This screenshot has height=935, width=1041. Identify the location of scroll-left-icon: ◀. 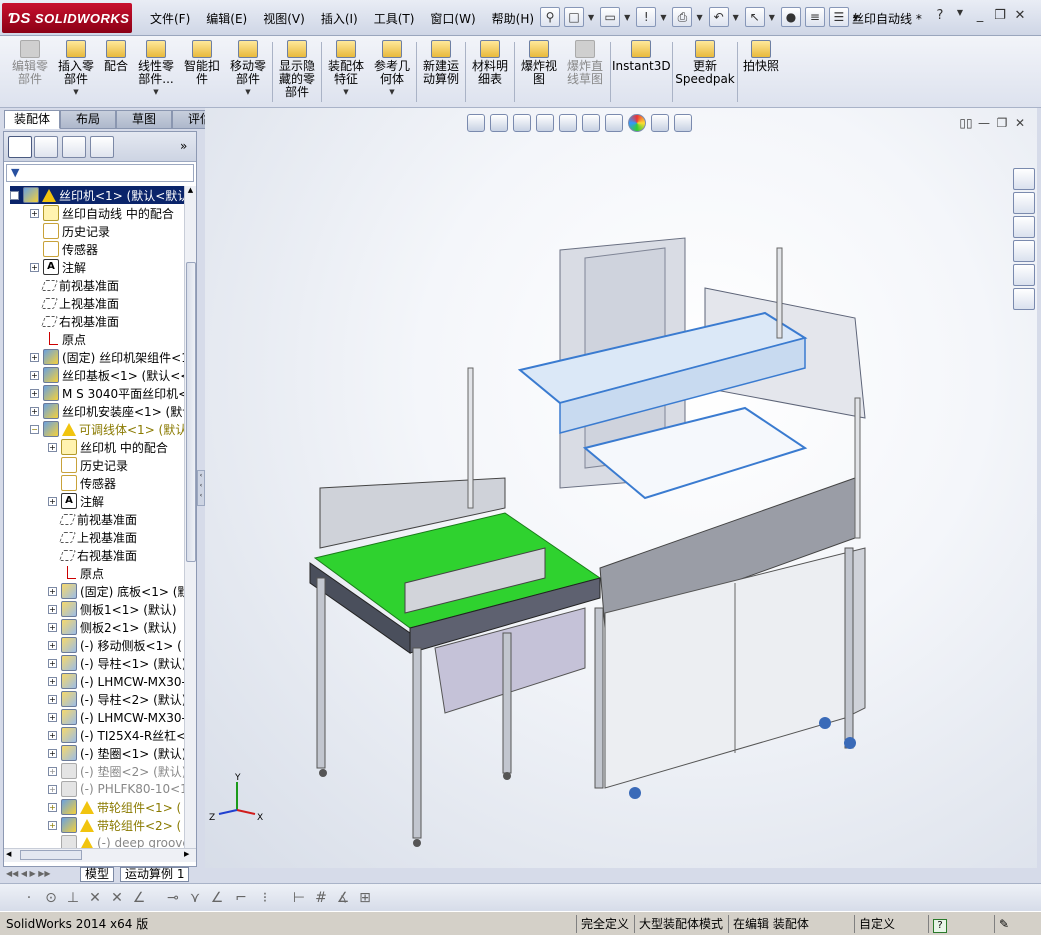
(8, 854).